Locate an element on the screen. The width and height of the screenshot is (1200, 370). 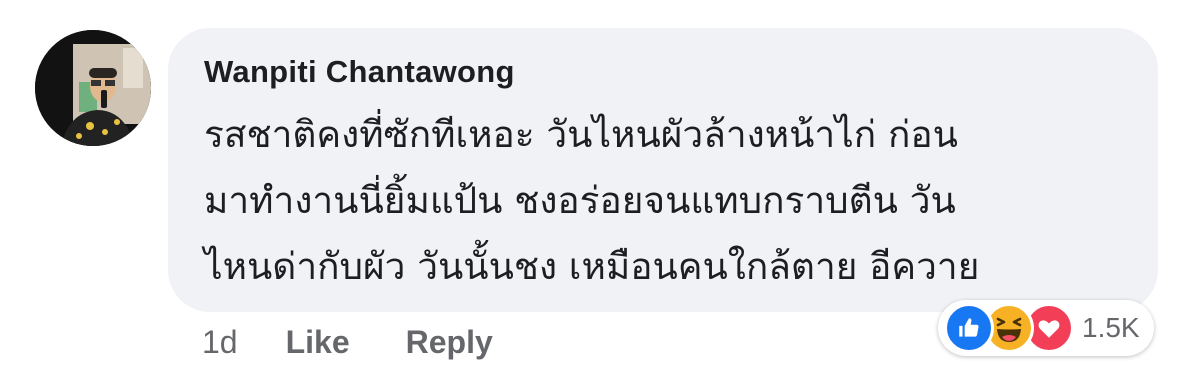
comment-actions: 1d Like Reply is located at coordinates (347, 342).